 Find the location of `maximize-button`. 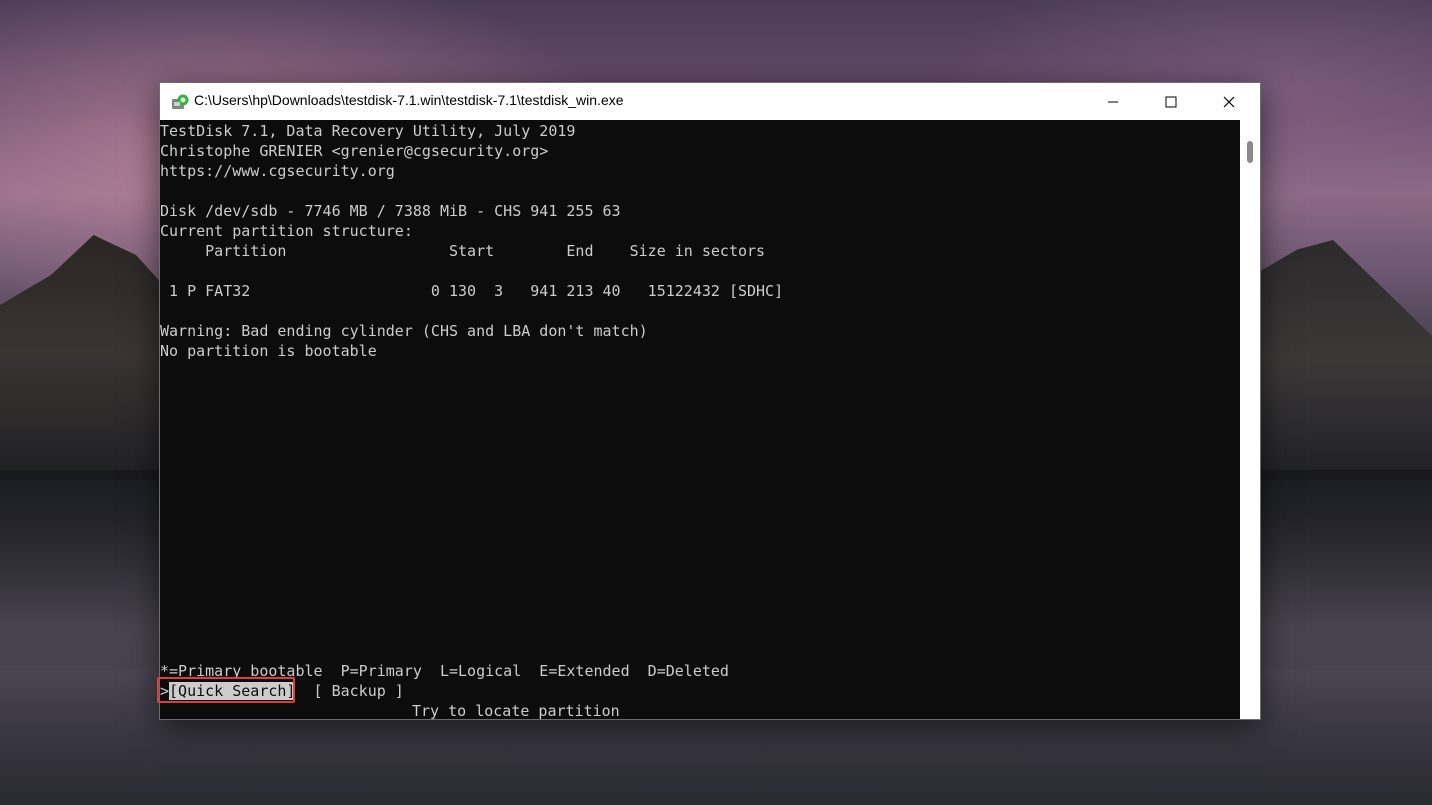

maximize-button is located at coordinates (1171, 101).